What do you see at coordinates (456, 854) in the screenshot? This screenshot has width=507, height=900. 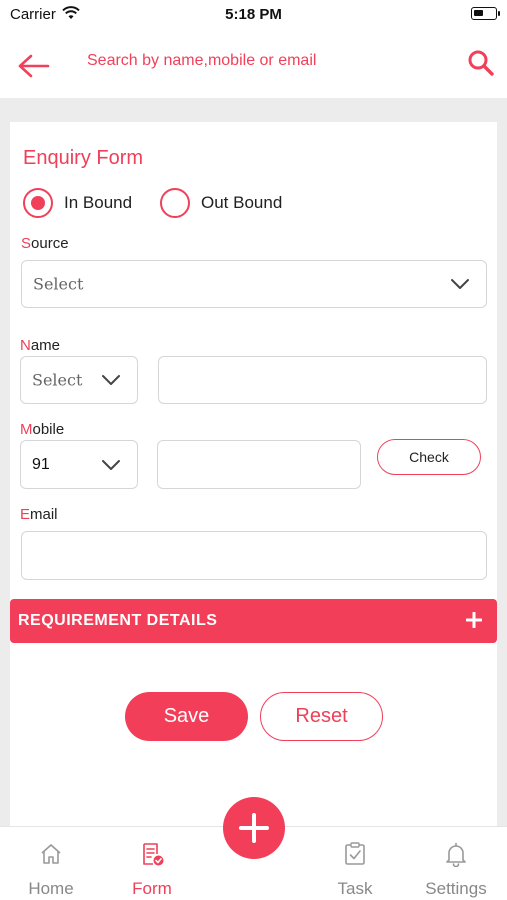 I see `bell-icon` at bounding box center [456, 854].